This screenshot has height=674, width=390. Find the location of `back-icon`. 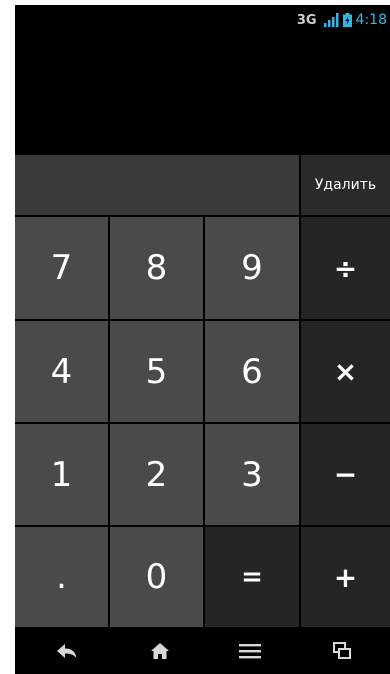

back-icon is located at coordinates (67, 650).